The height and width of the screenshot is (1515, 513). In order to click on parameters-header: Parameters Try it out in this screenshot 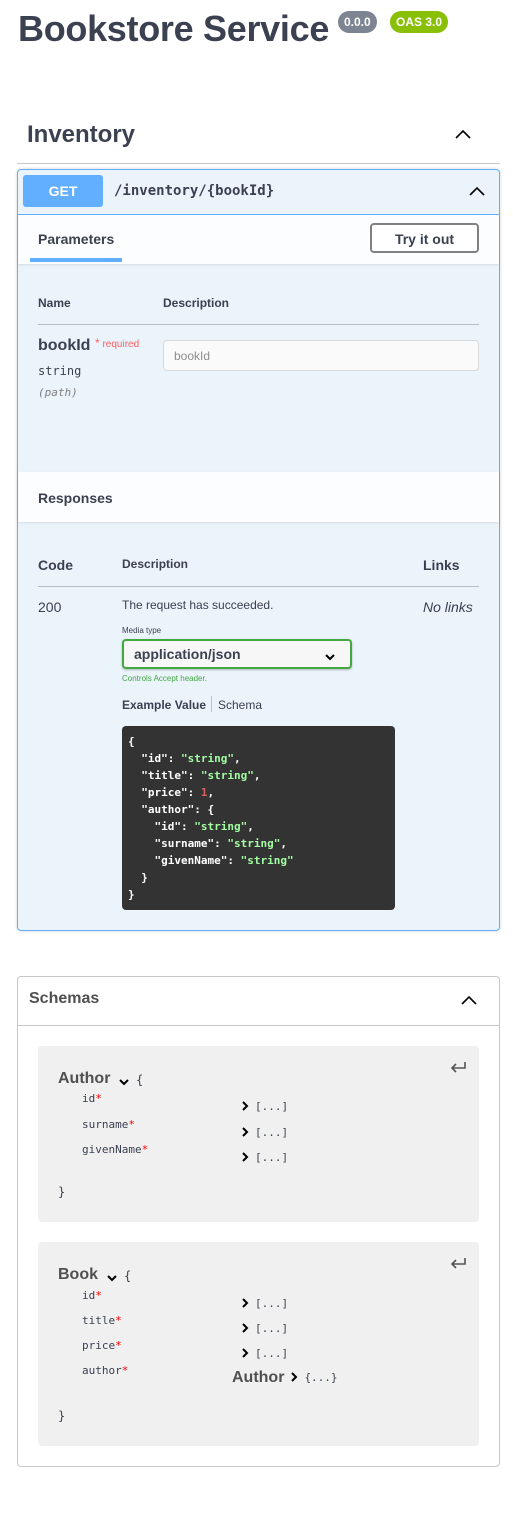, I will do `click(258, 239)`.